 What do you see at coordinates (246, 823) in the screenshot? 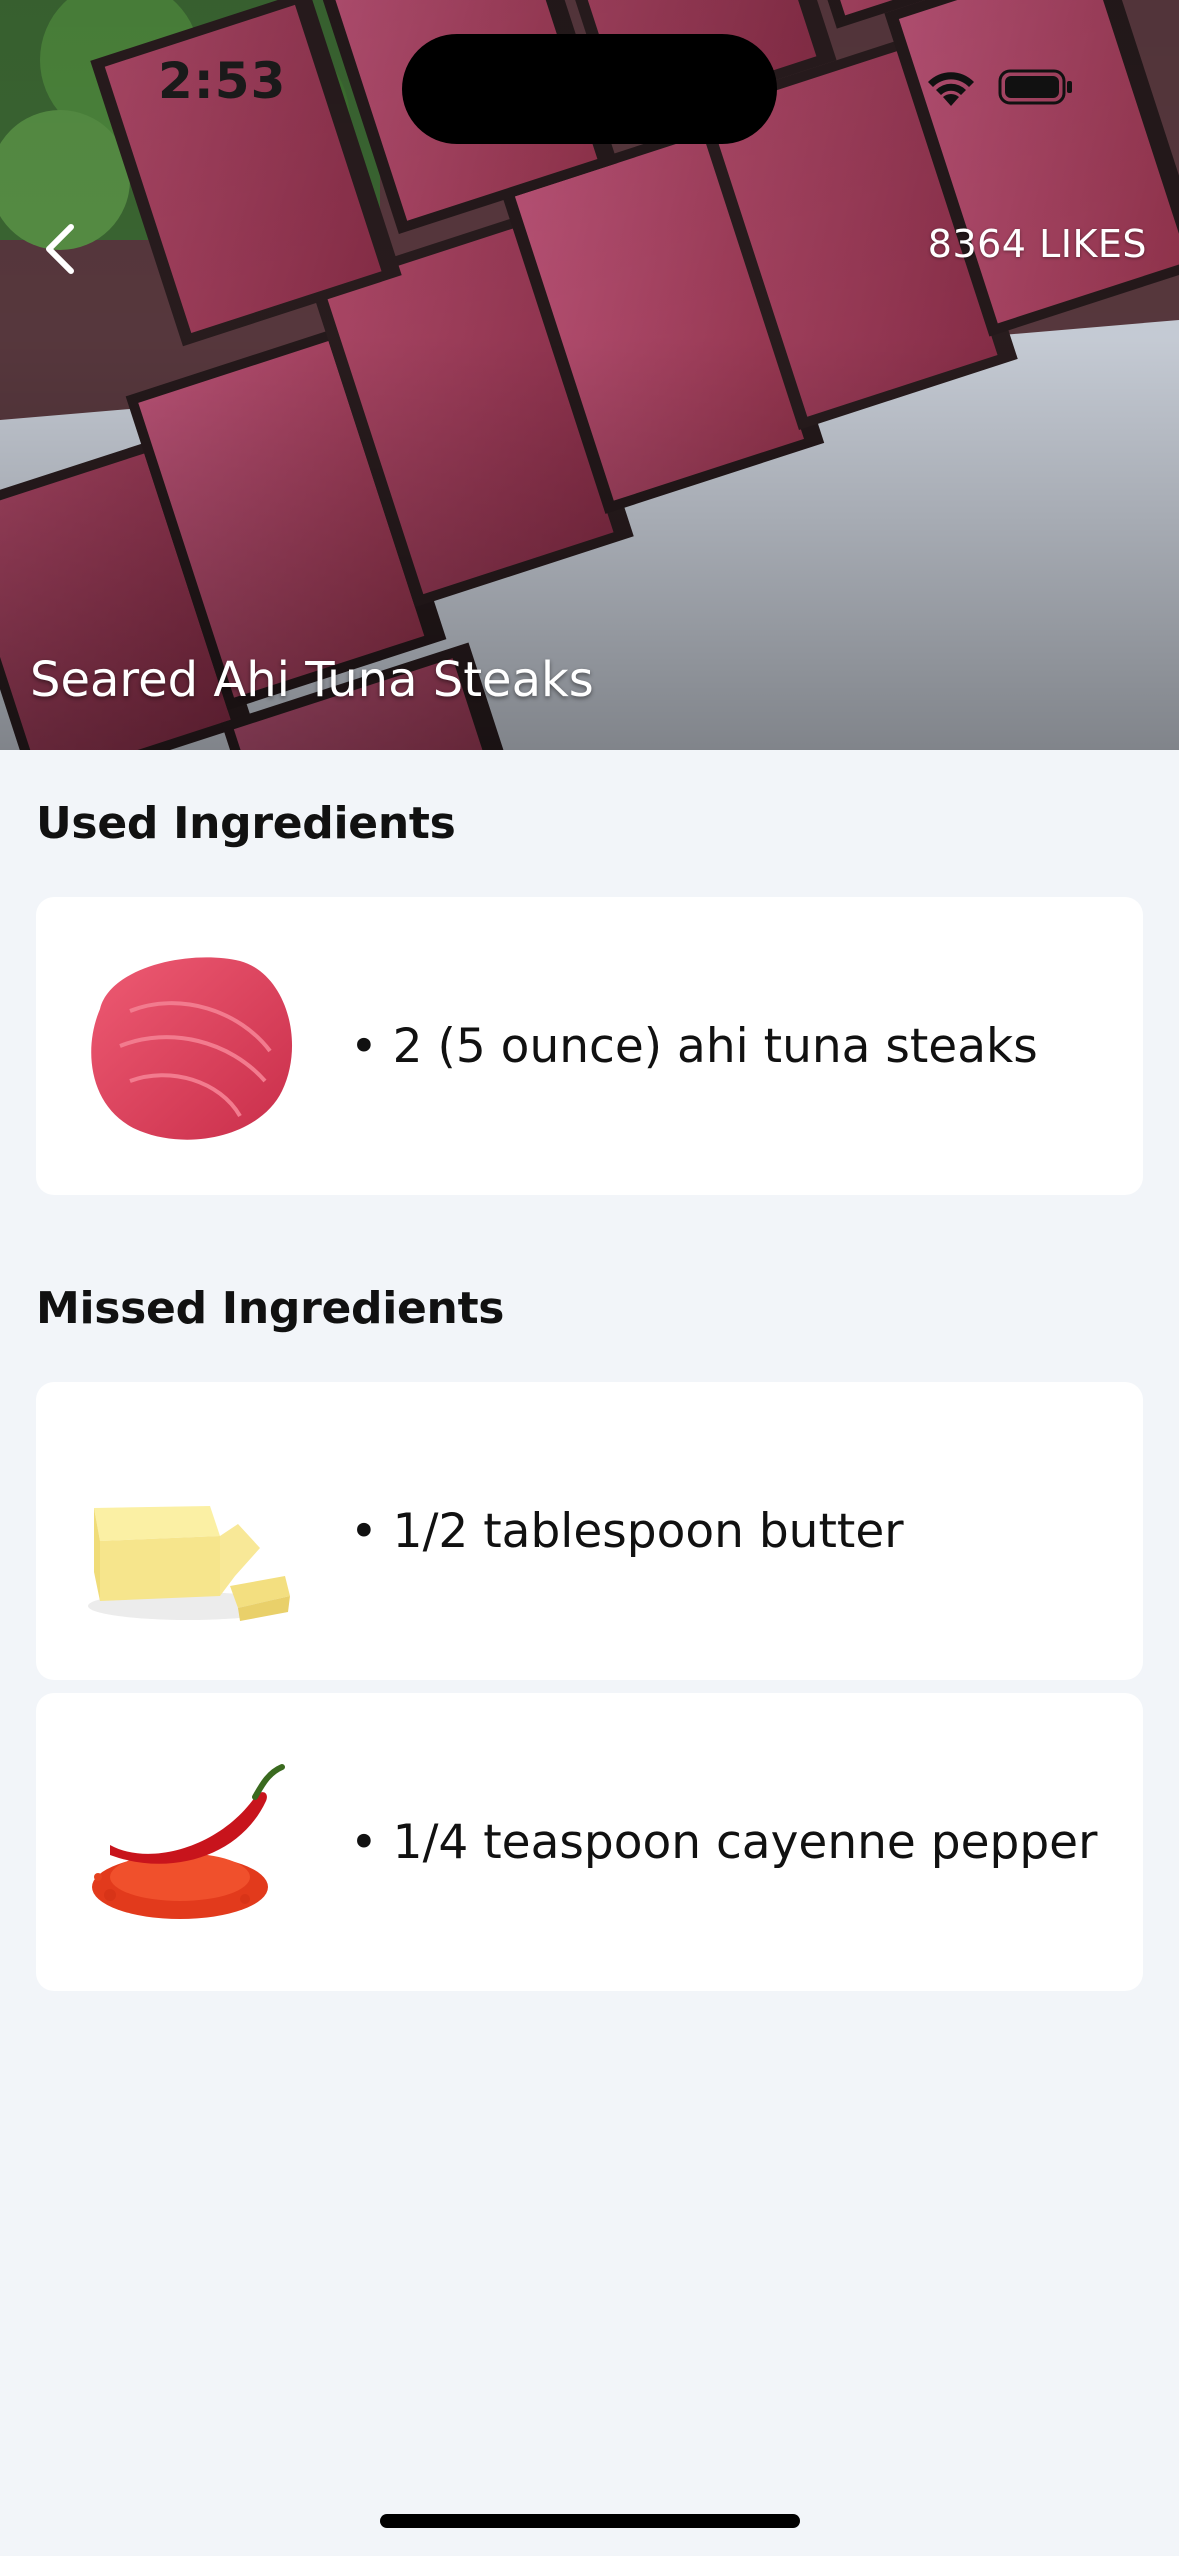
I see `used-ingredients-heading: Used Ingredients` at bounding box center [246, 823].